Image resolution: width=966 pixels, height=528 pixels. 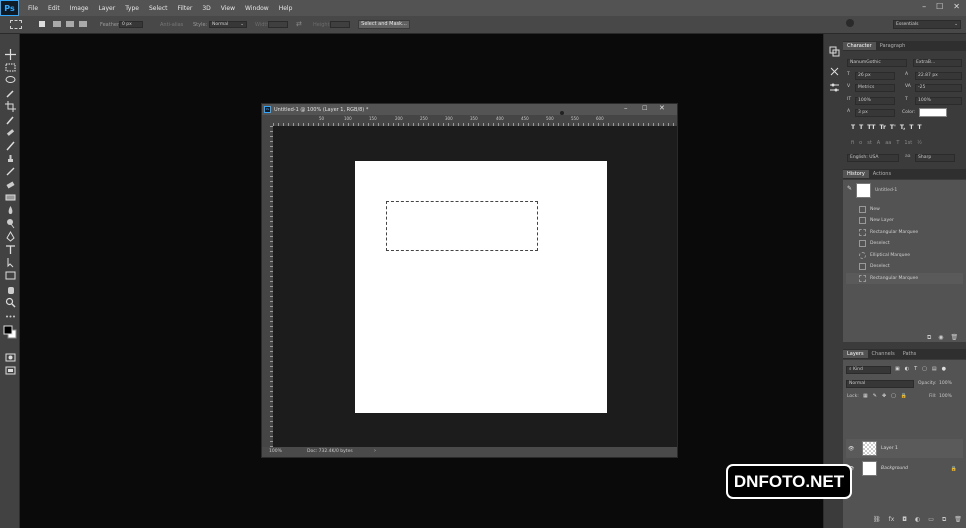 I want to click on brush-tool-icon, so click(x=10, y=145).